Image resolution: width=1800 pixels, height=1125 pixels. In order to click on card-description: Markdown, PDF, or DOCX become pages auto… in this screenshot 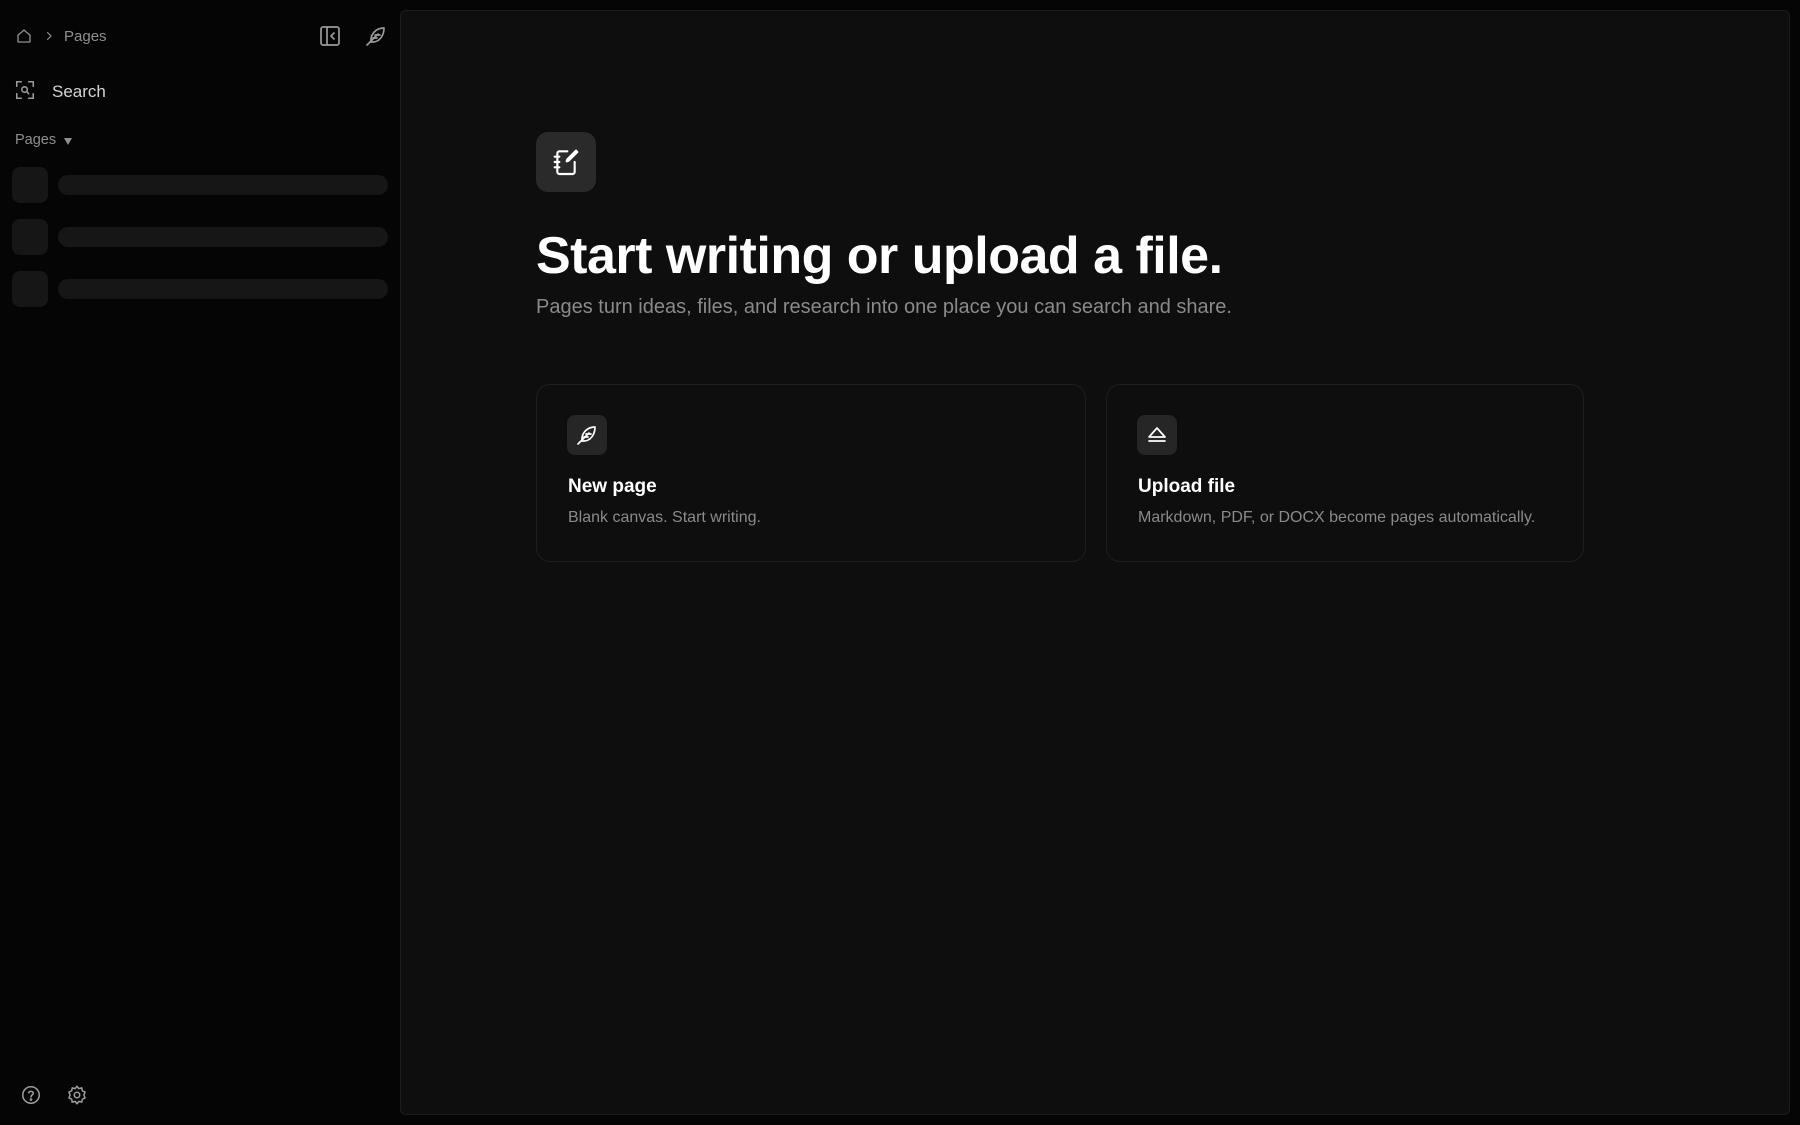, I will do `click(1337, 517)`.